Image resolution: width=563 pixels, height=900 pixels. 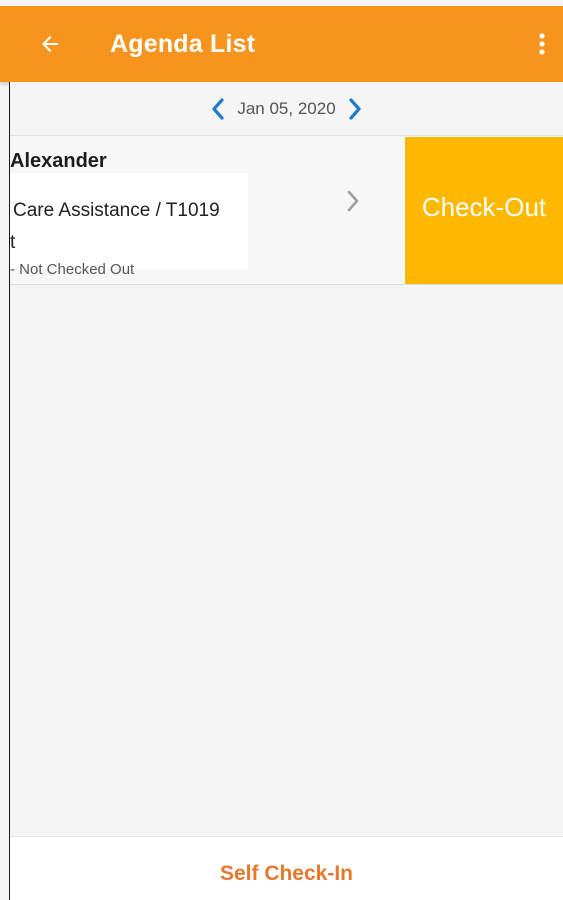 I want to click on client-name: Alexander, so click(x=58, y=161).